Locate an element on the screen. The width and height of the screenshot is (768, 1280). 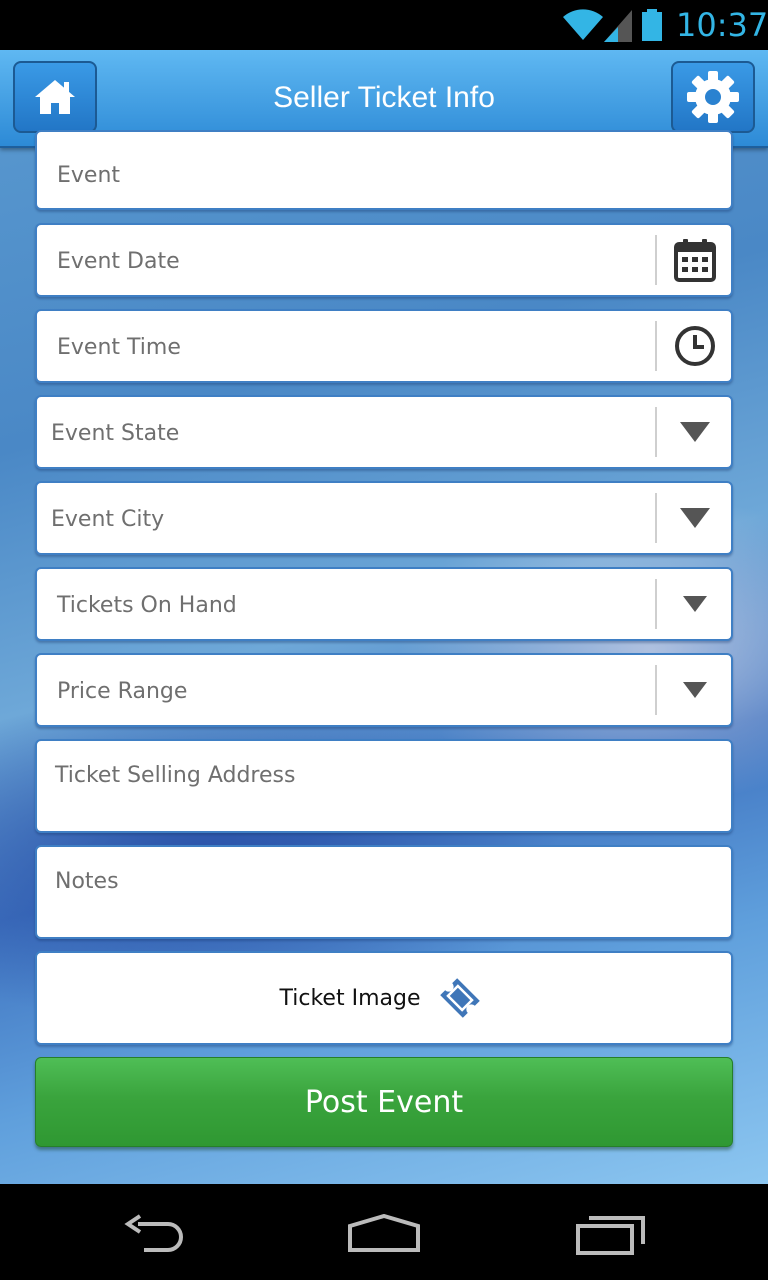
tickets-on-hand-dropdown: Tickets On Hand is located at coordinates (384, 604).